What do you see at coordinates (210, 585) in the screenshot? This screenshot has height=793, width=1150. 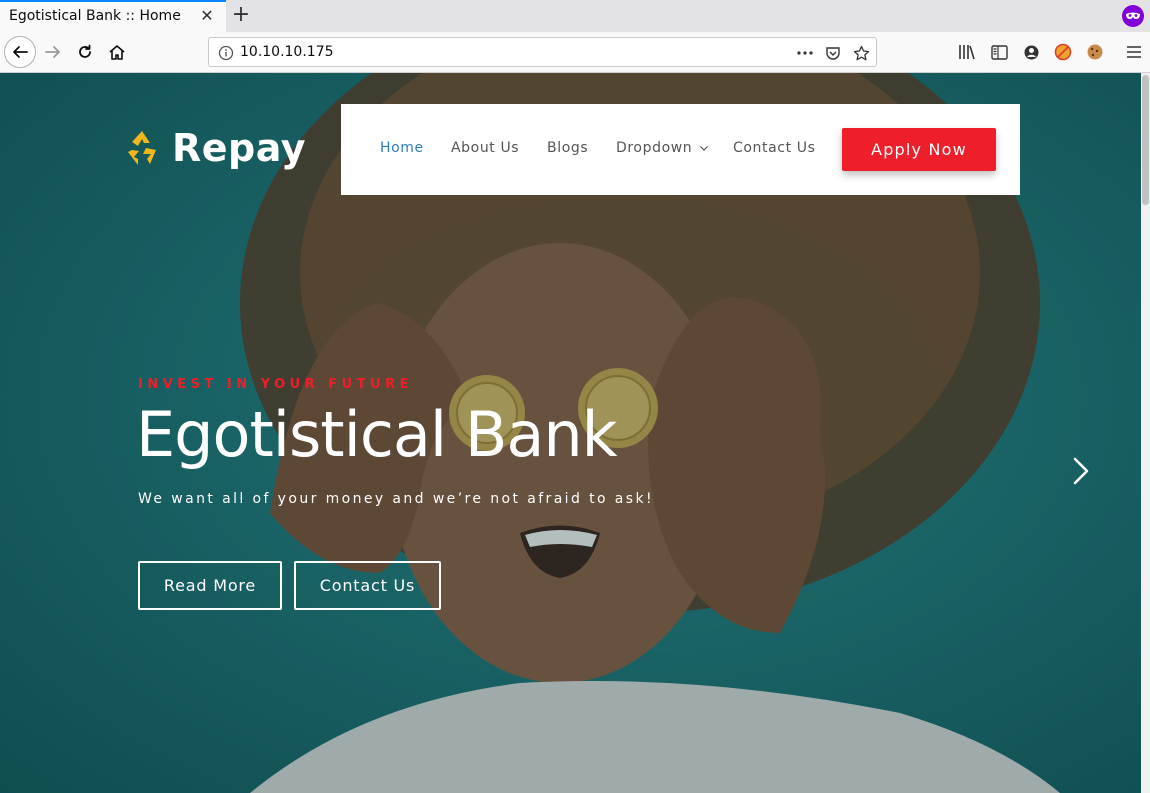 I see `read-more-button: Read More` at bounding box center [210, 585].